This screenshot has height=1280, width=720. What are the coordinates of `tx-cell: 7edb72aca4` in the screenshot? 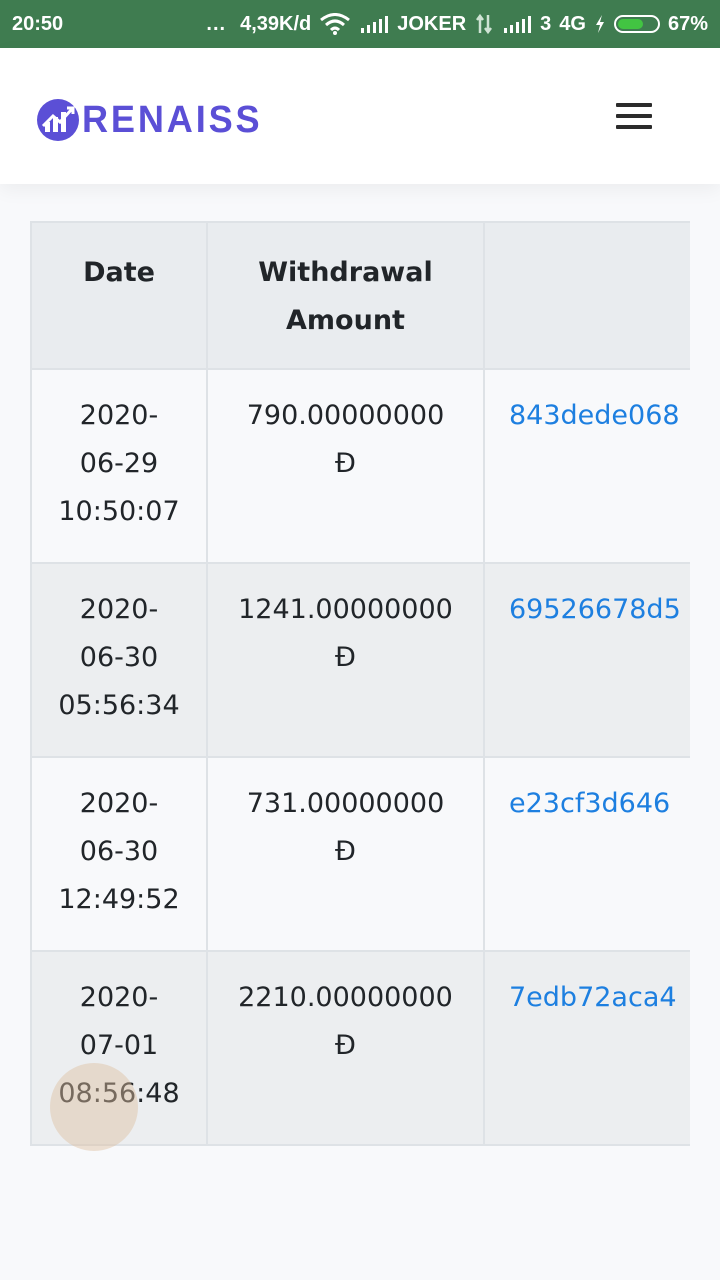 It's located at (586, 1048).